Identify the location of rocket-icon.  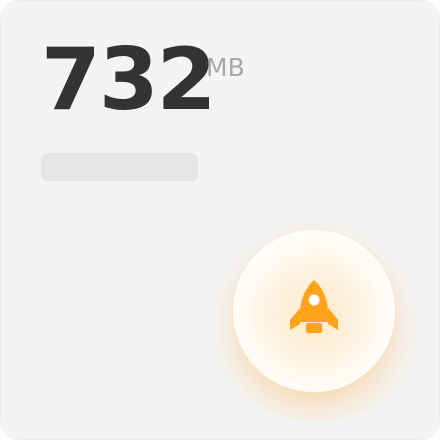
(314, 306).